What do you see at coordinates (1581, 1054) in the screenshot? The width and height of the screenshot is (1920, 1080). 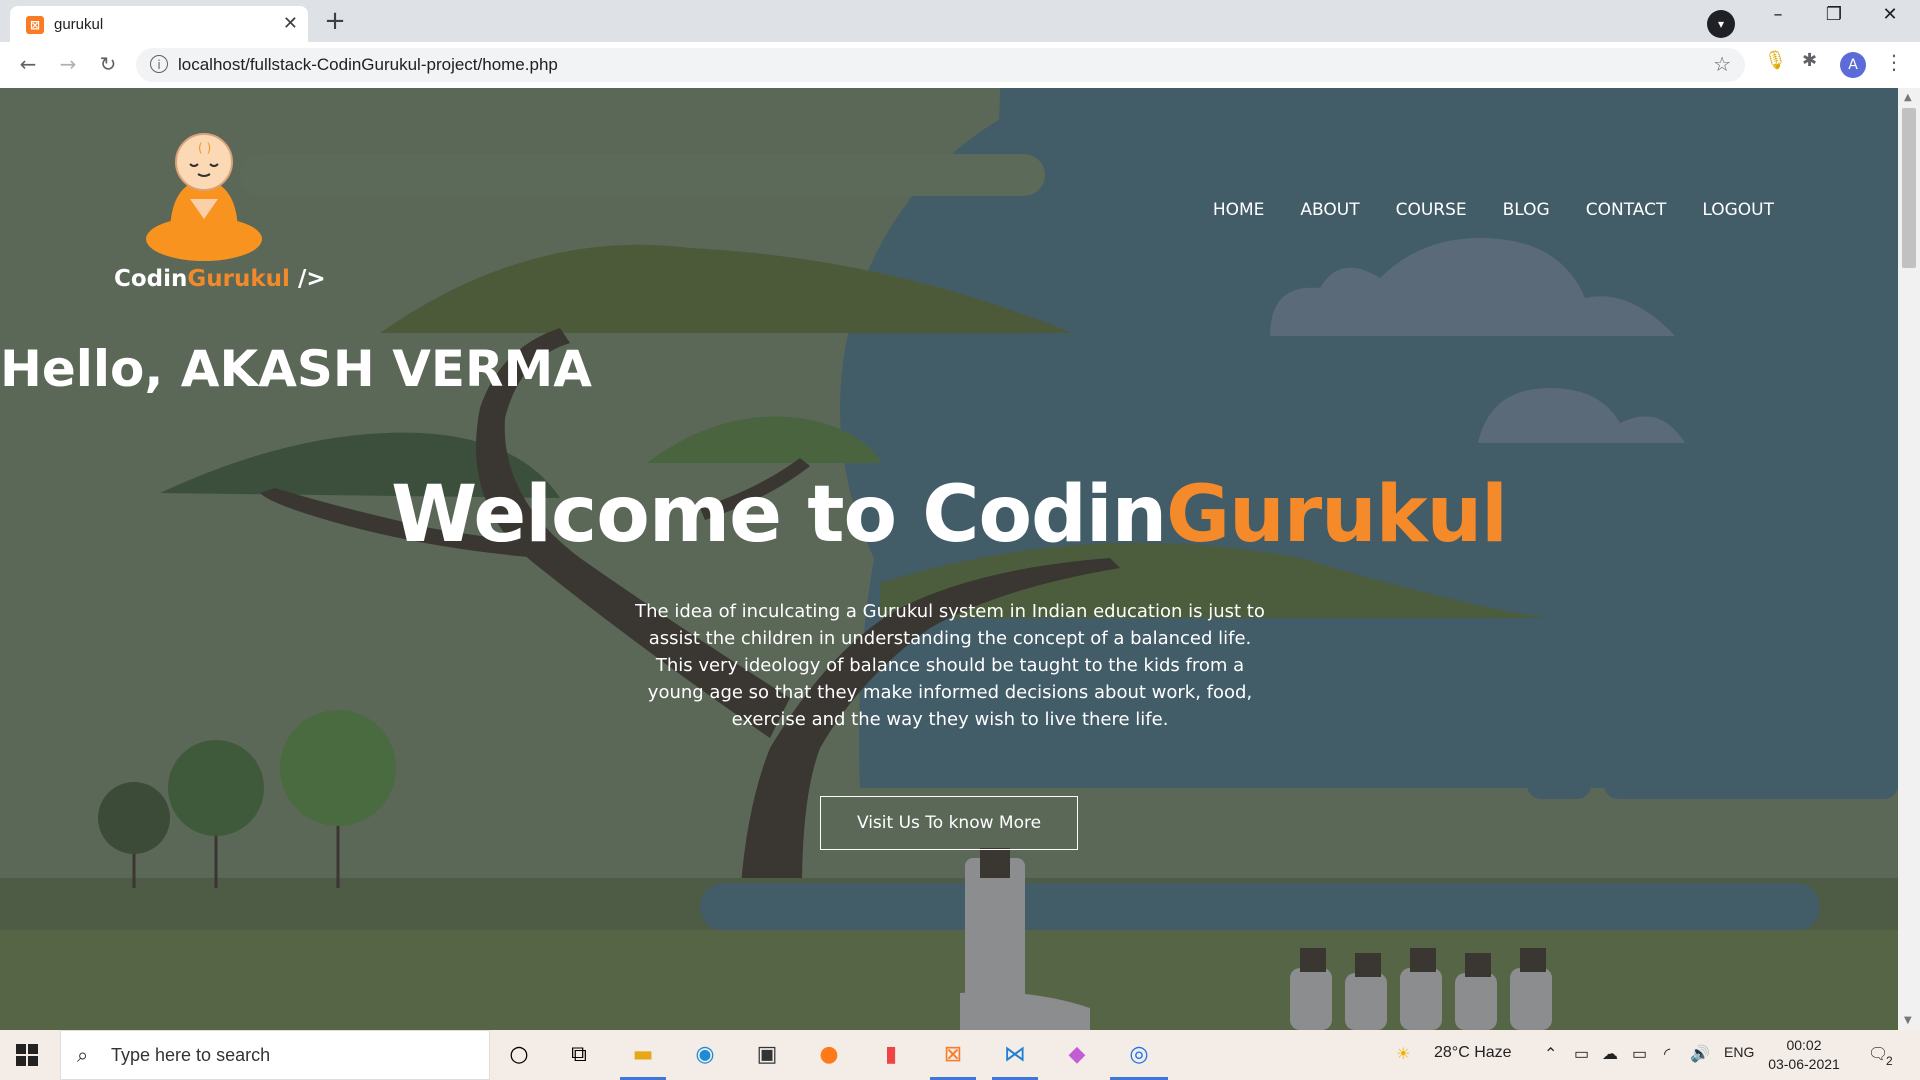 I see `meet-icon: ▭` at bounding box center [1581, 1054].